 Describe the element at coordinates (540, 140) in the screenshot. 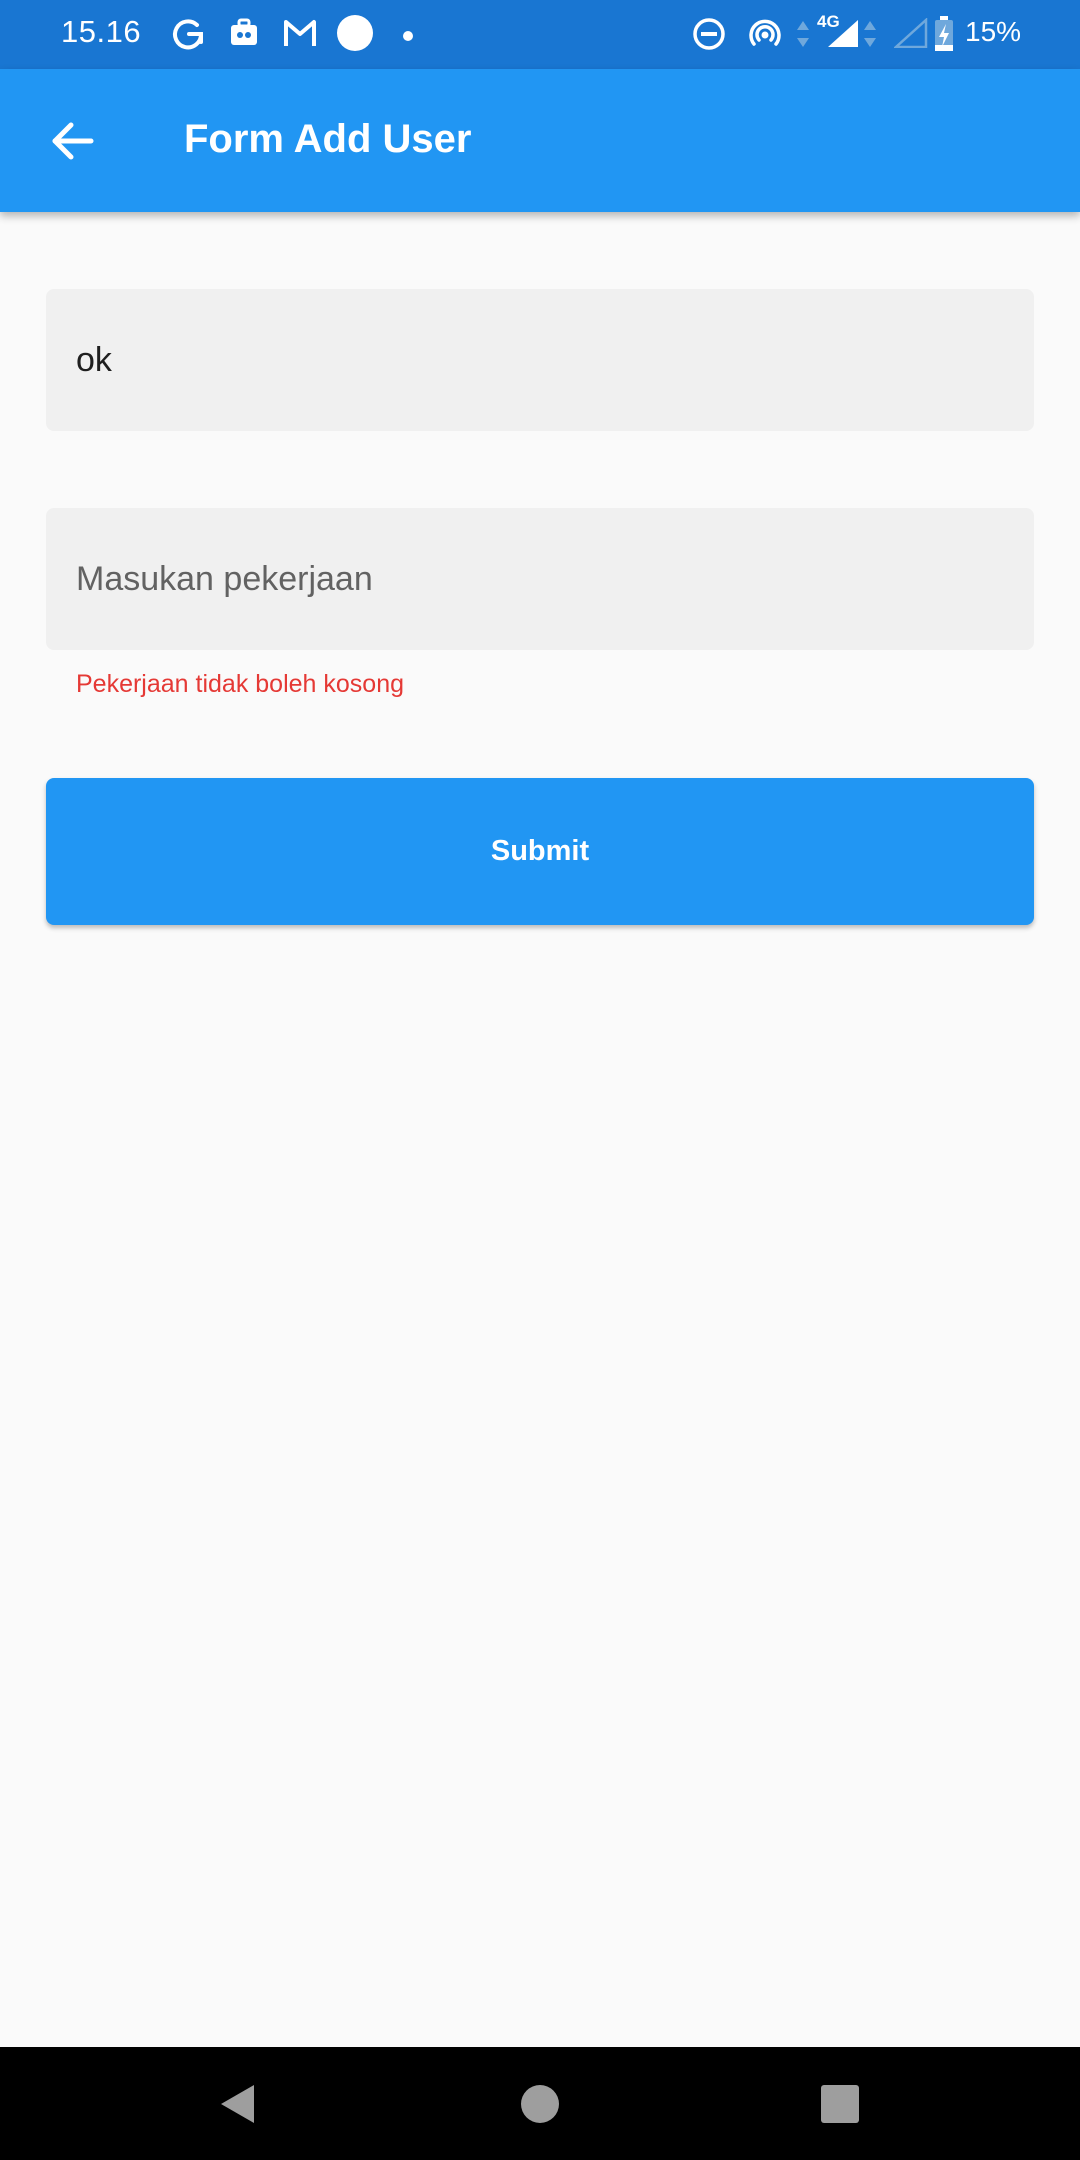

I see `app-bar: Form Add User` at that location.